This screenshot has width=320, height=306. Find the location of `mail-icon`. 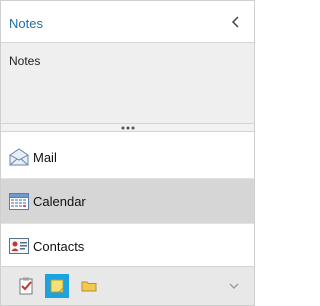

mail-icon is located at coordinates (19, 157).